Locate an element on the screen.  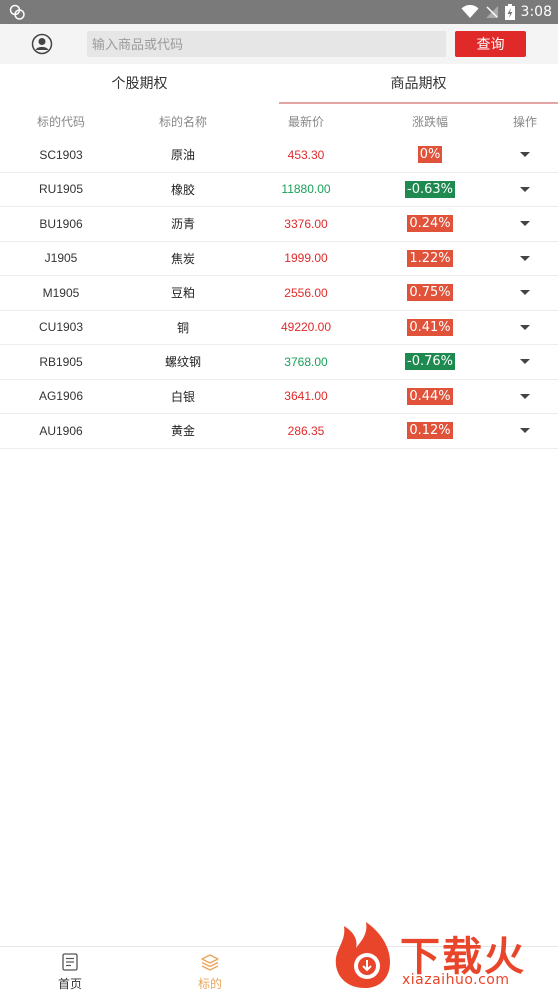
search-input is located at coordinates (266, 44).